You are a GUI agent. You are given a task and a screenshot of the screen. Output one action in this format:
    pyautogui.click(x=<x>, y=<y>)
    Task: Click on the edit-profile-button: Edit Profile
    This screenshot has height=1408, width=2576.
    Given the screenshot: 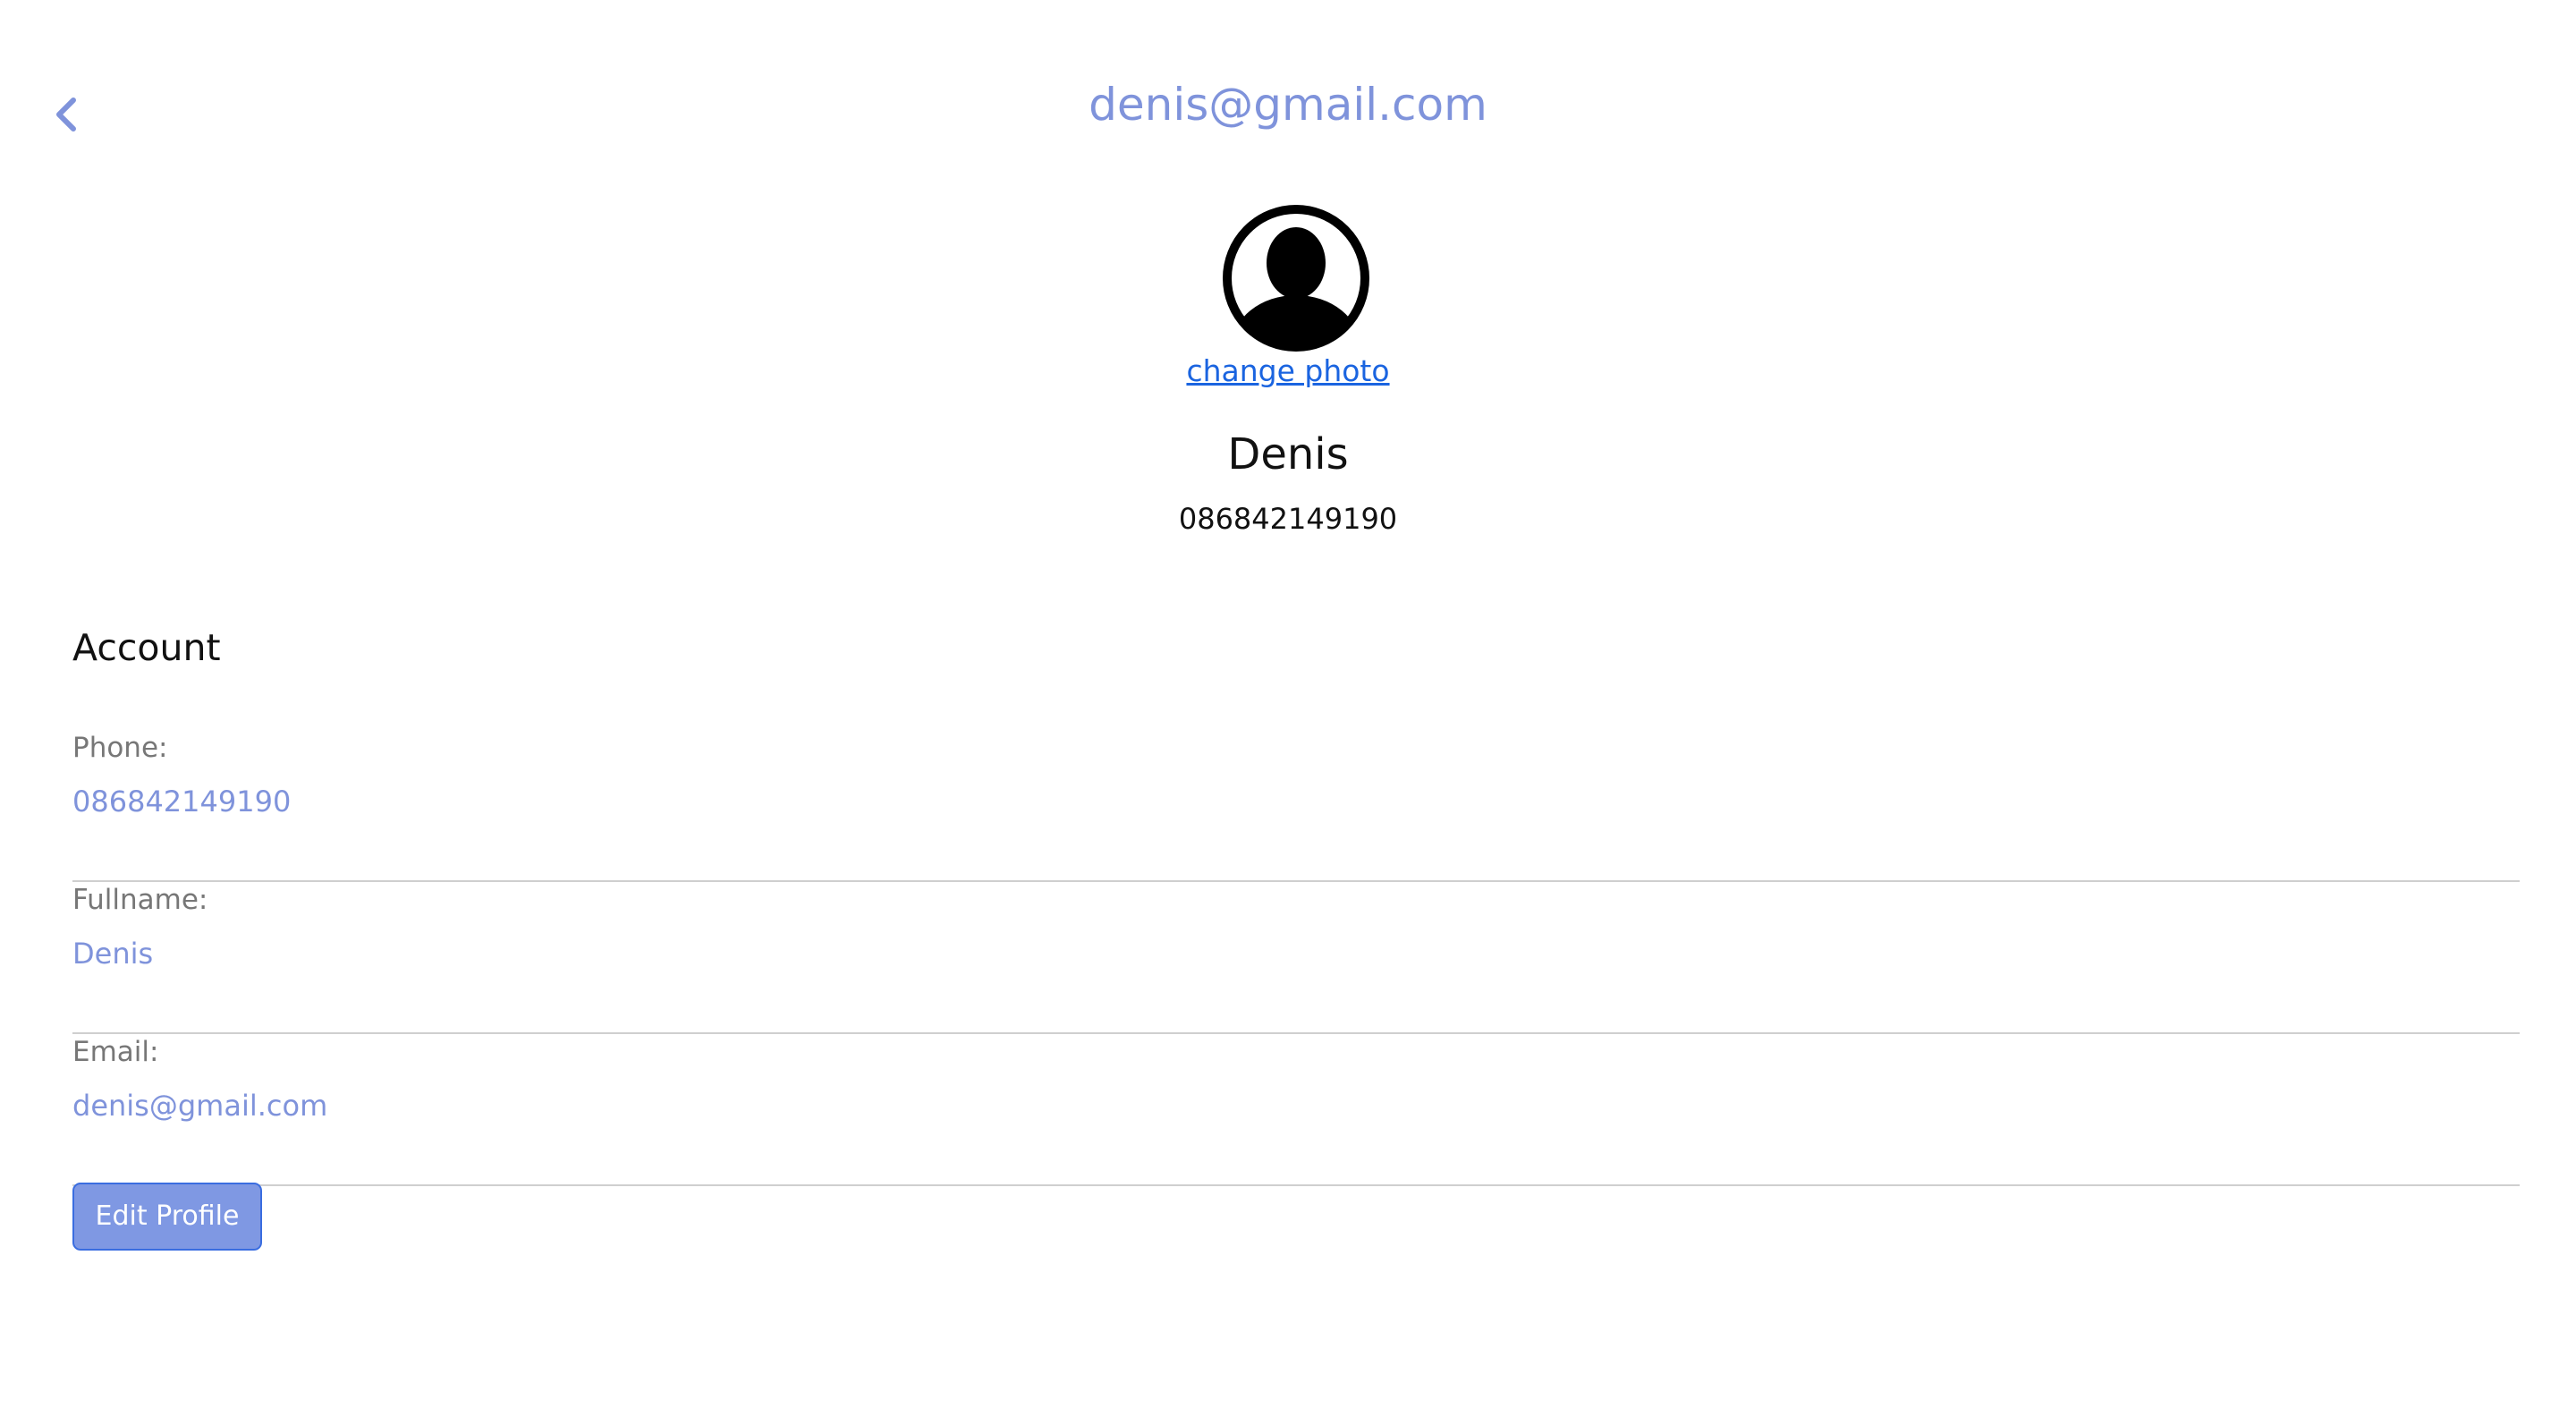 What is the action you would take?
    pyautogui.click(x=167, y=1217)
    